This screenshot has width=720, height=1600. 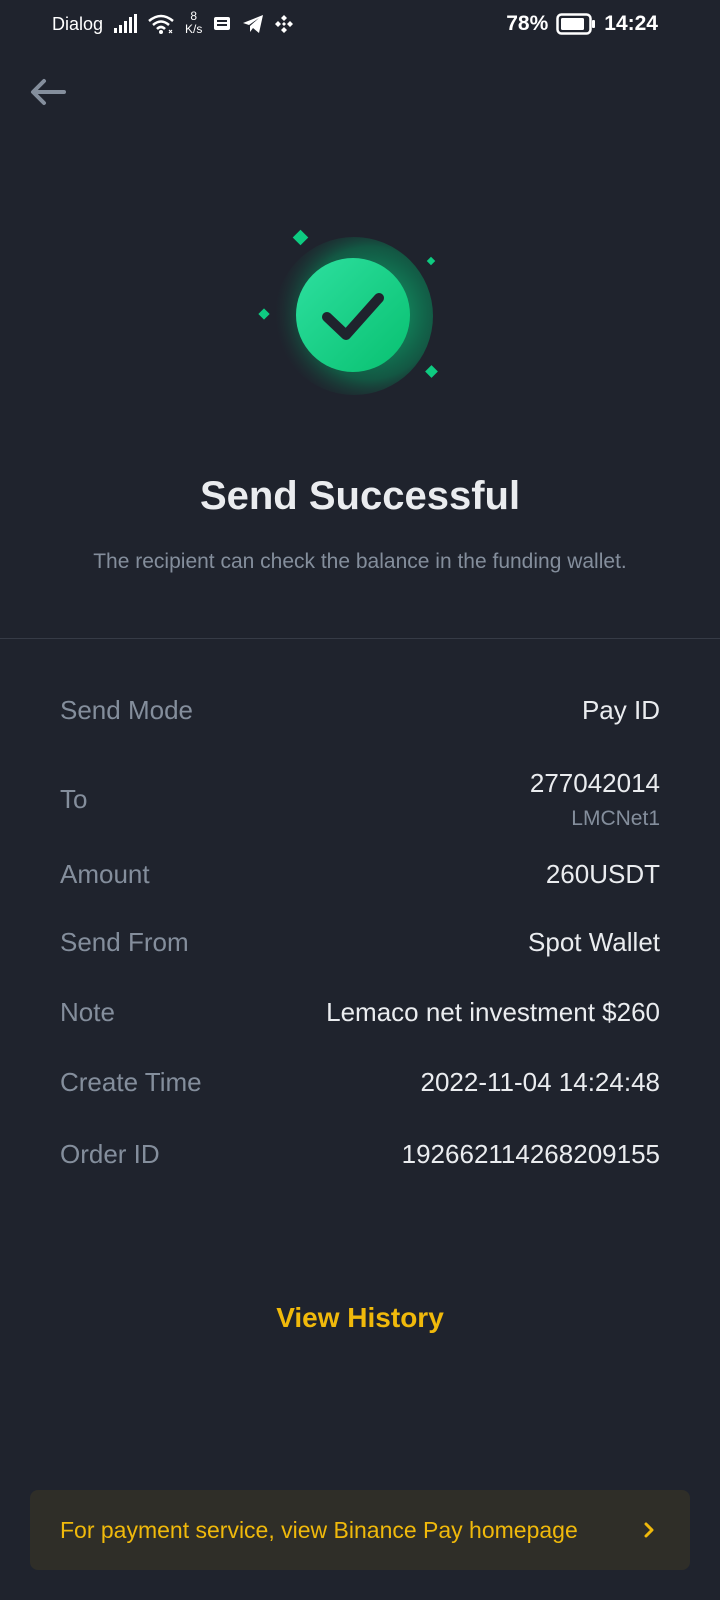 What do you see at coordinates (125, 24) in the screenshot?
I see `signal-icon` at bounding box center [125, 24].